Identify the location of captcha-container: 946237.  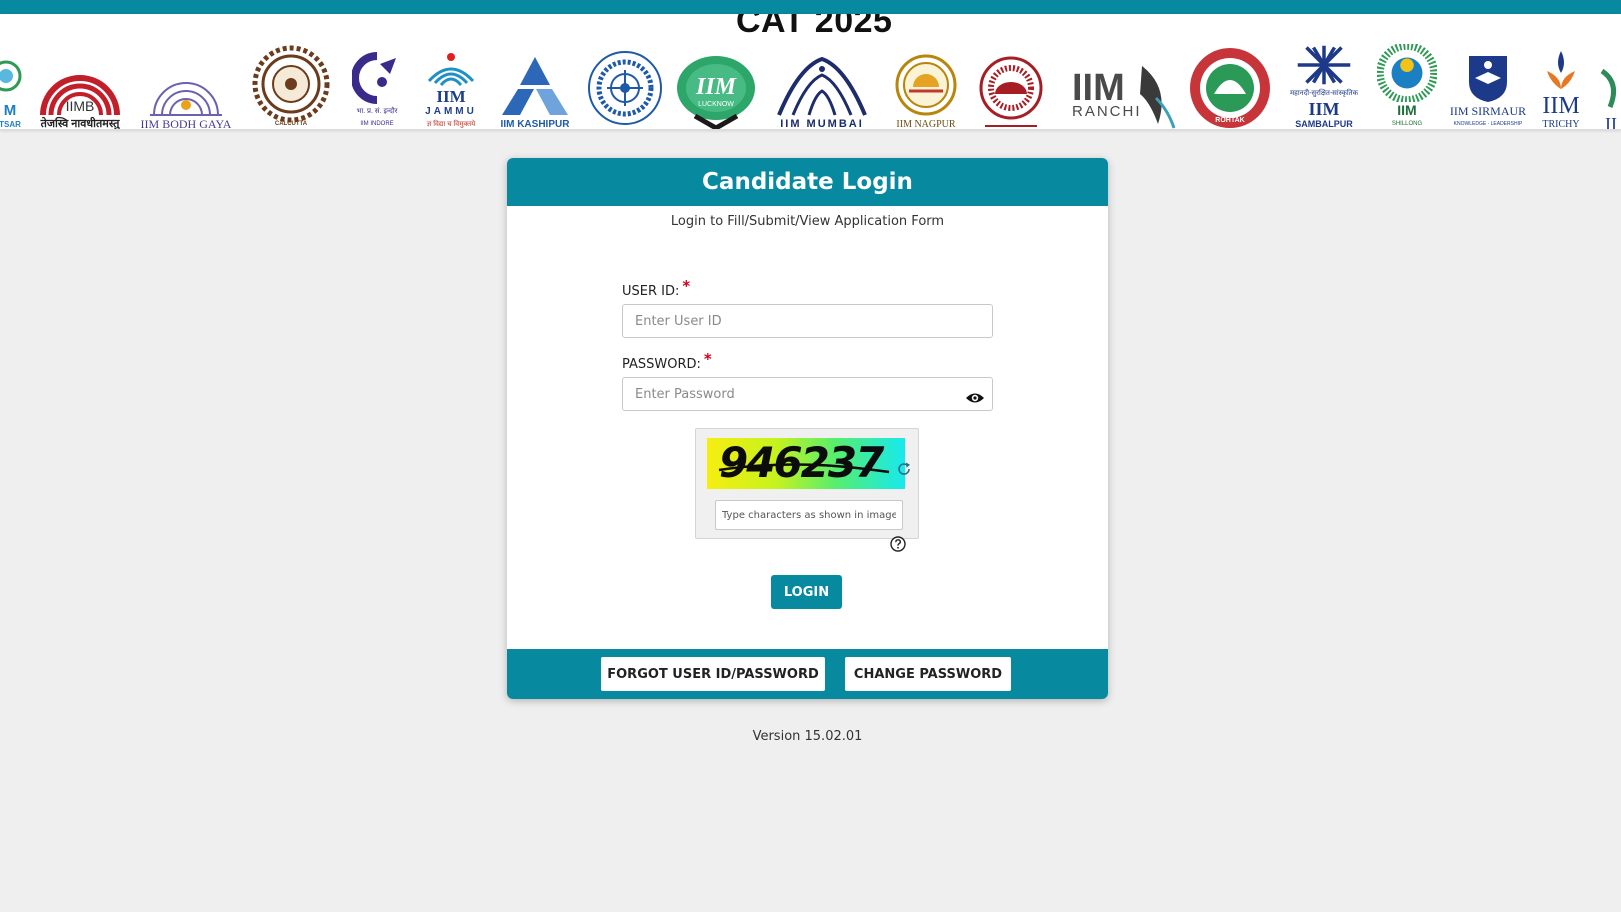
(807, 483).